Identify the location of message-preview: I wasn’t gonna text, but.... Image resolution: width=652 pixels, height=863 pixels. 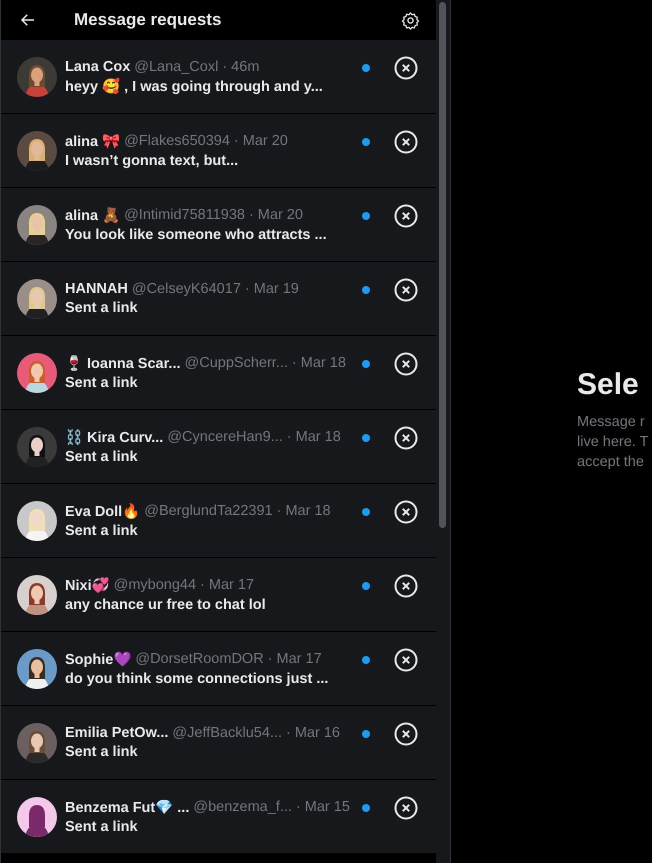
(152, 160).